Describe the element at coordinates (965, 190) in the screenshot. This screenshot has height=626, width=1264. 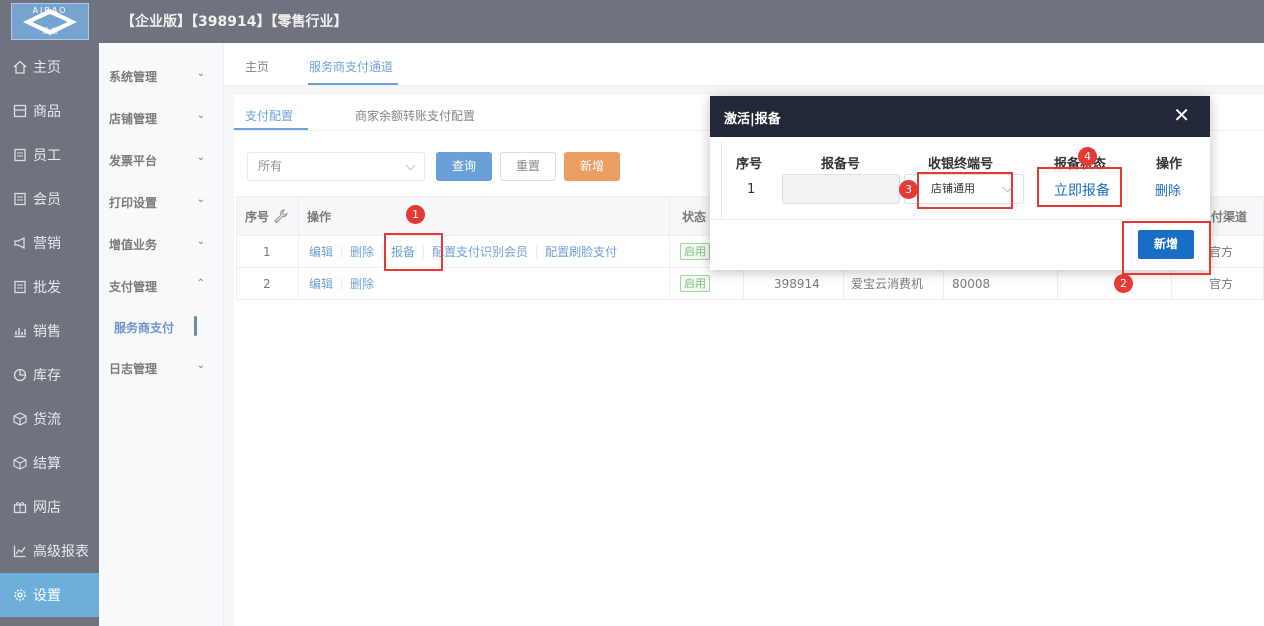
I see `annotation-box-terminal` at that location.